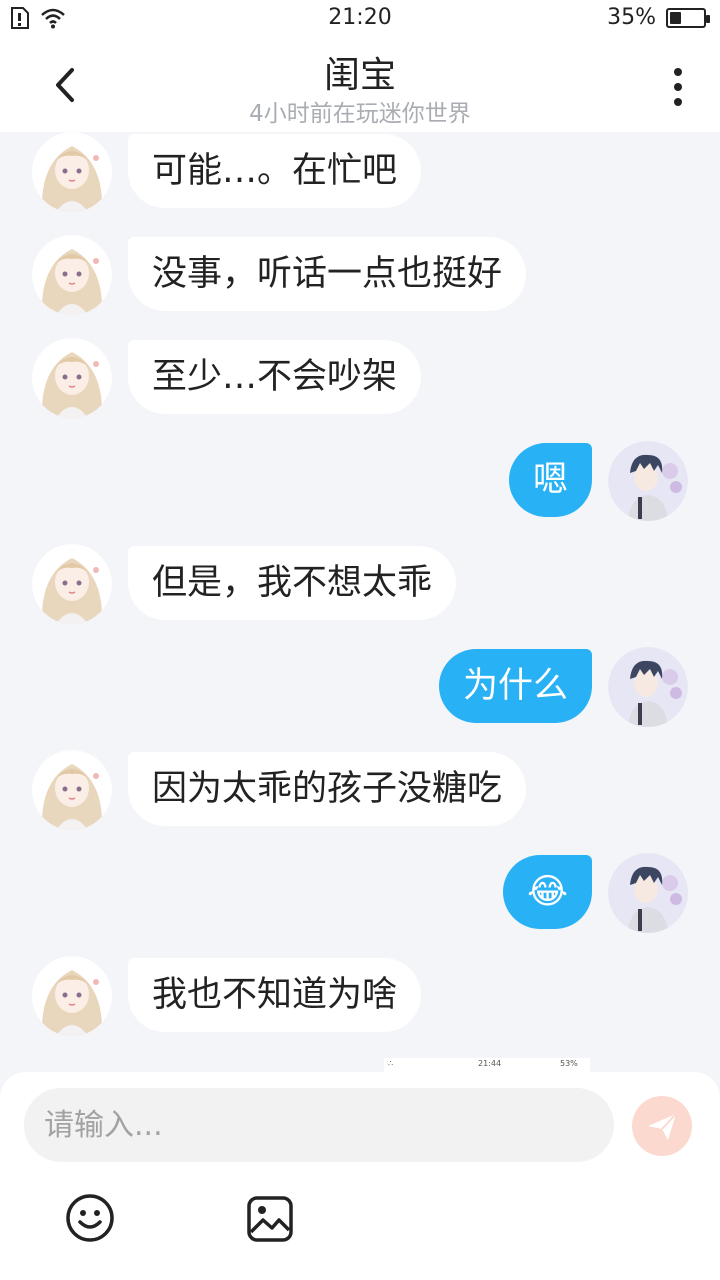  What do you see at coordinates (631, 17) in the screenshot?
I see `battery-percent: 35%` at bounding box center [631, 17].